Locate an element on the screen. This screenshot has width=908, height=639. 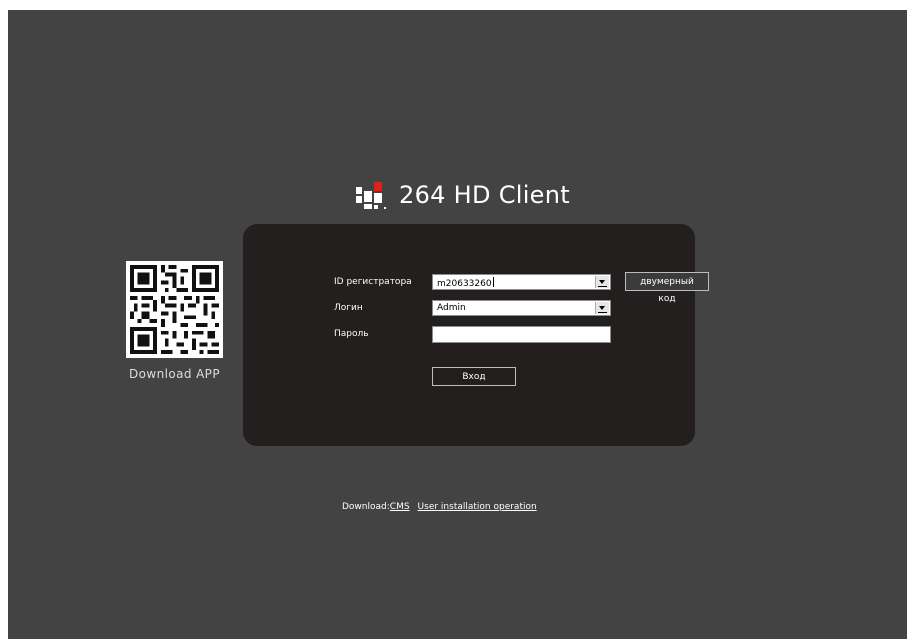
qr-code-image is located at coordinates (174, 309).